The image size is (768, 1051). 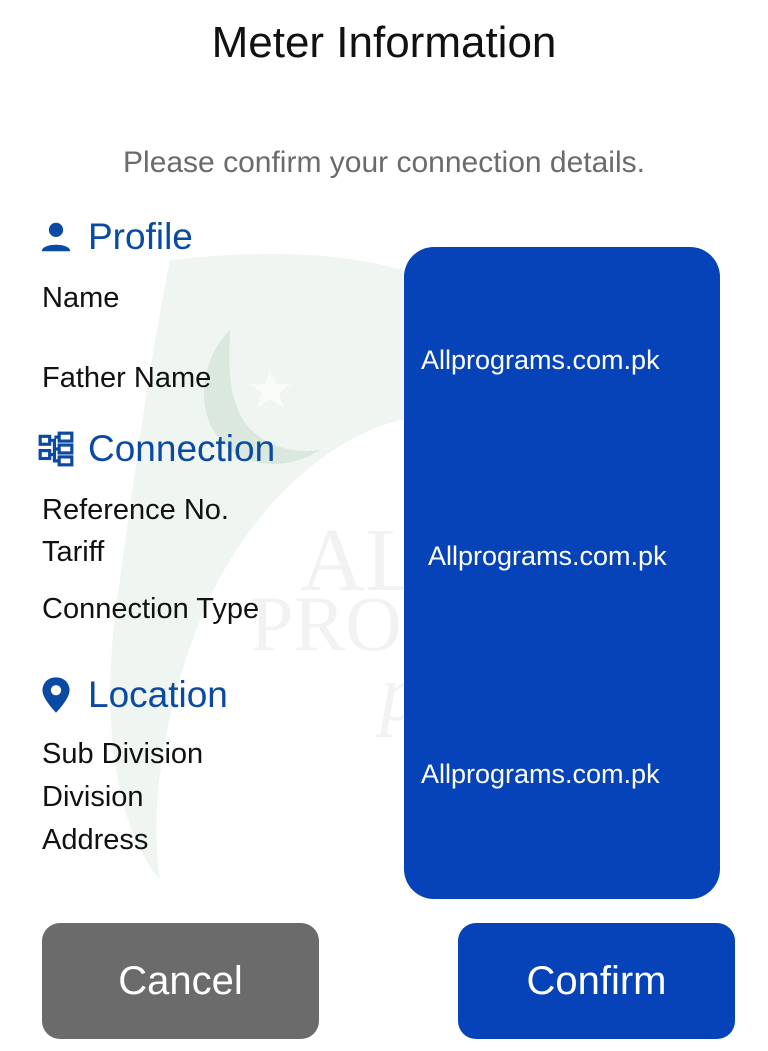 I want to click on section-profile: Profile, so click(x=114, y=237).